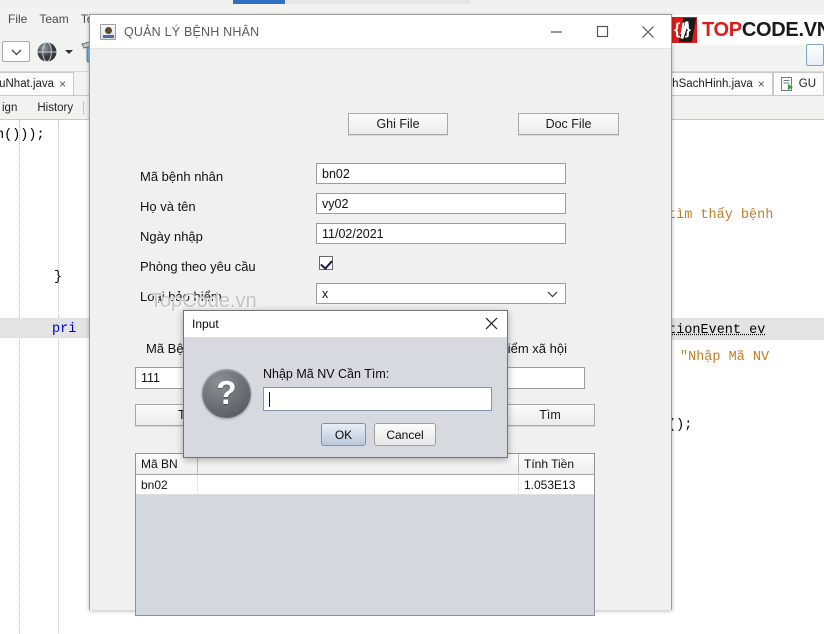 The image size is (824, 634). Describe the element at coordinates (27, 84) in the screenshot. I see `editor-tab-label: hChuNhat.java` at that location.